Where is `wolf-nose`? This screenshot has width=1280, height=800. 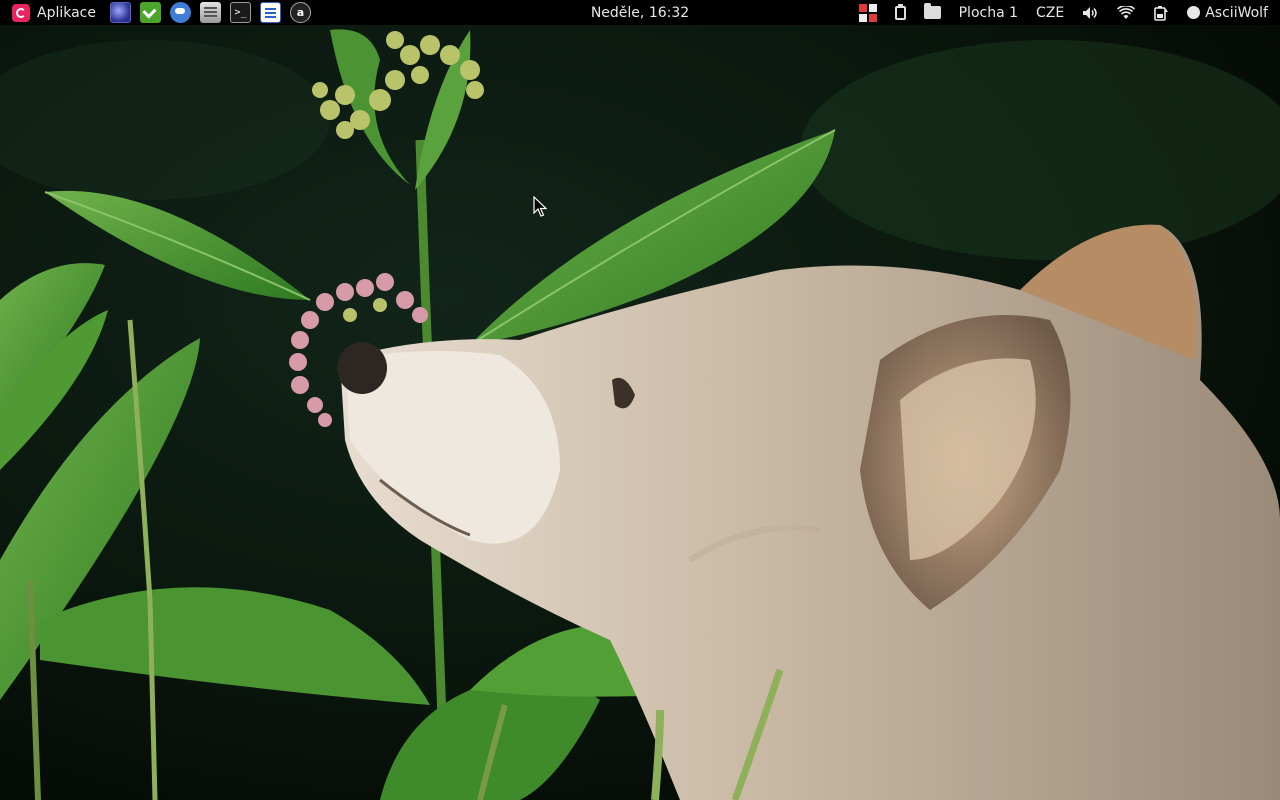 wolf-nose is located at coordinates (362, 368).